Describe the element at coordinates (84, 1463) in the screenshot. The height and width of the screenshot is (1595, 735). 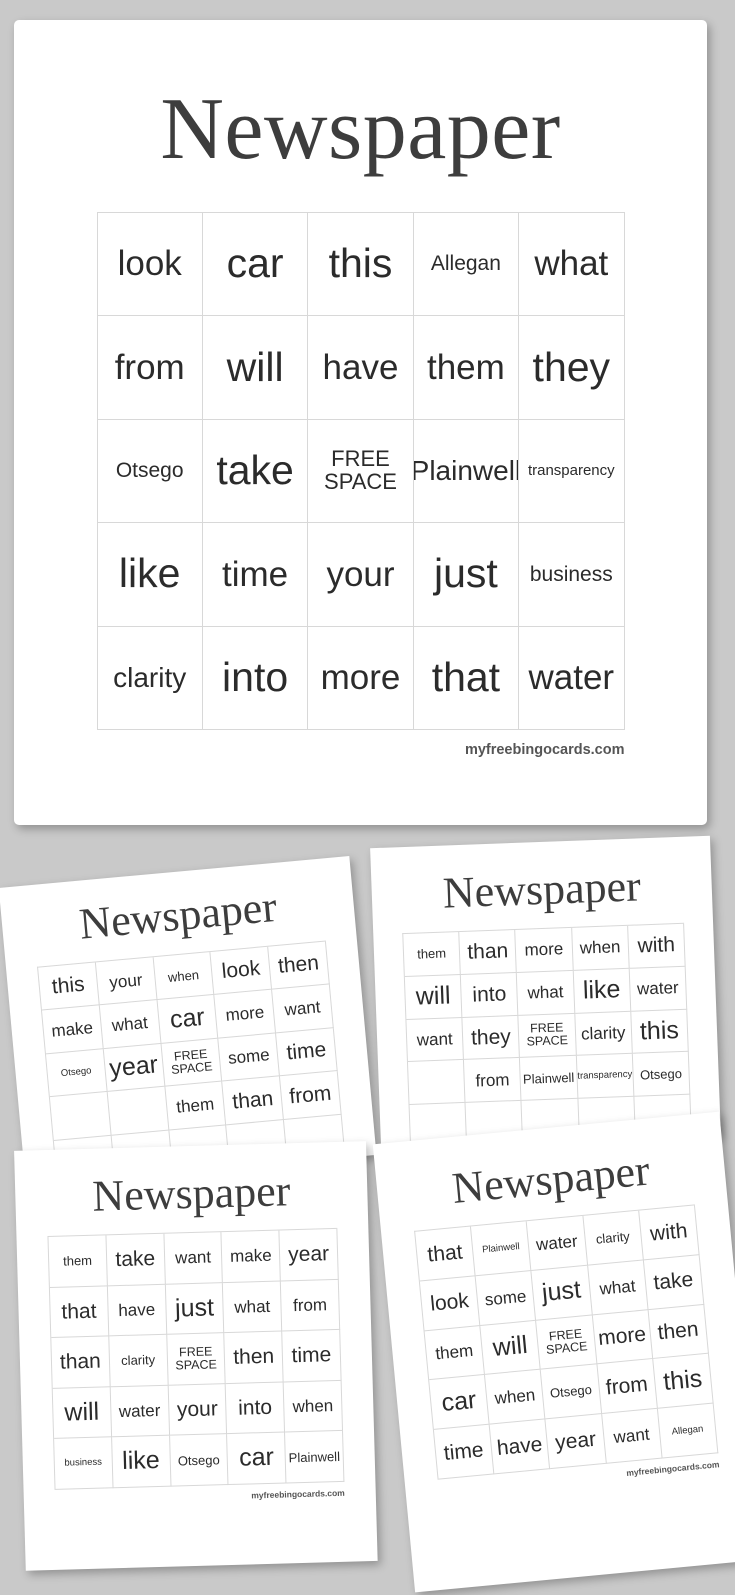
I see `bingo-cell: business` at that location.